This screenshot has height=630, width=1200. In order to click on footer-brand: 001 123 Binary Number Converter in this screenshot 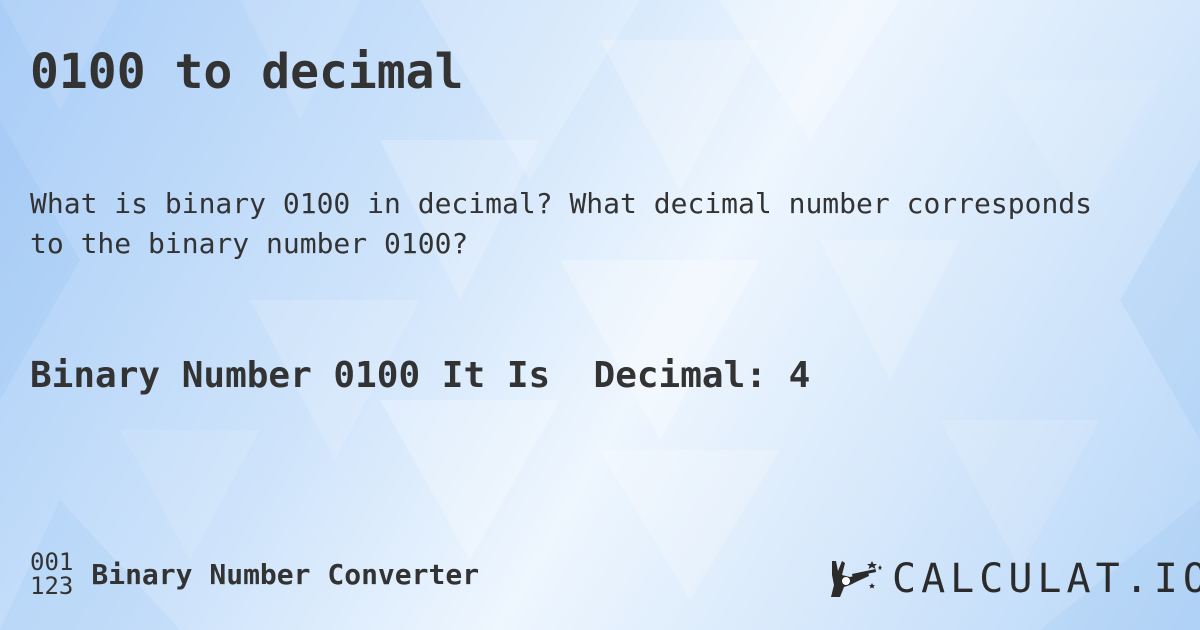, I will do `click(254, 574)`.